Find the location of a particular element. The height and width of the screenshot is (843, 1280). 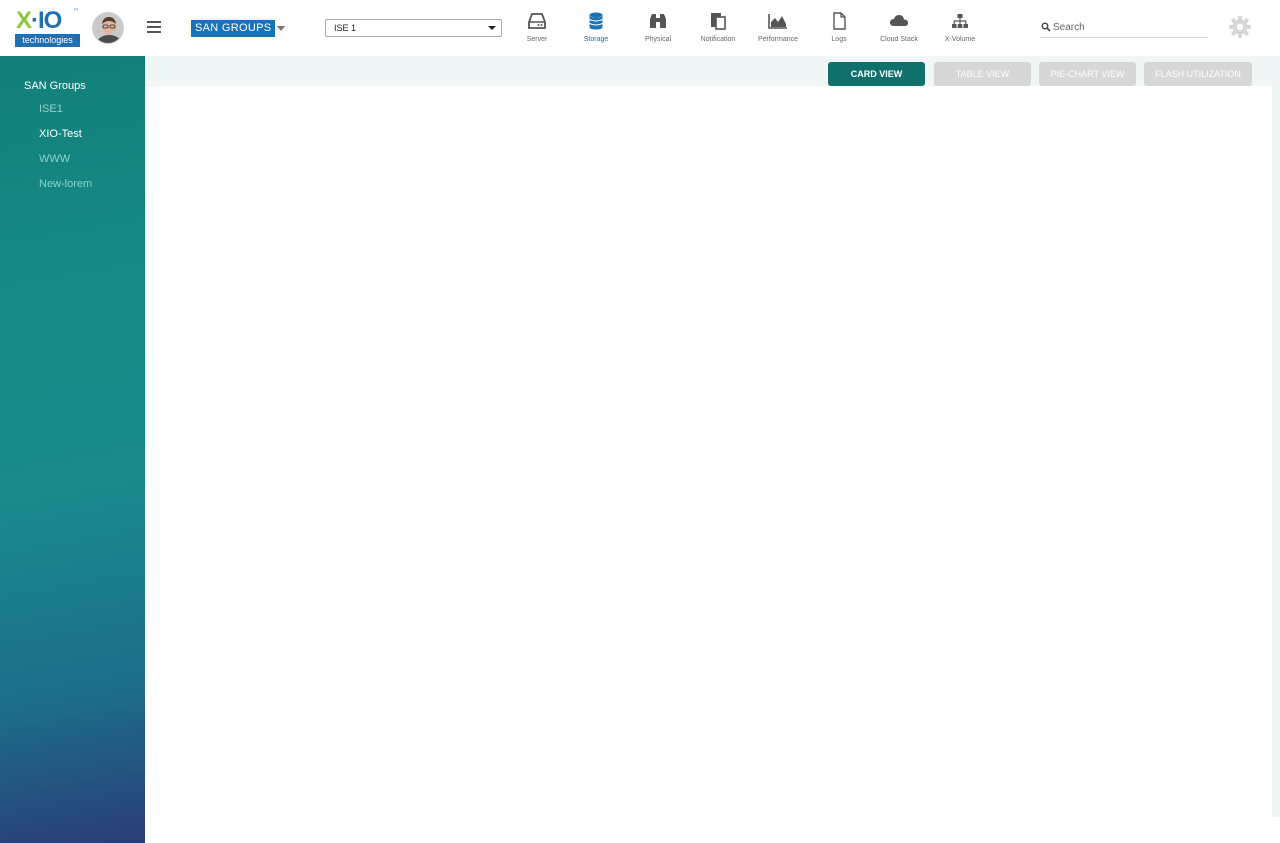

vertical-scrollbar is located at coordinates (1276, 451).